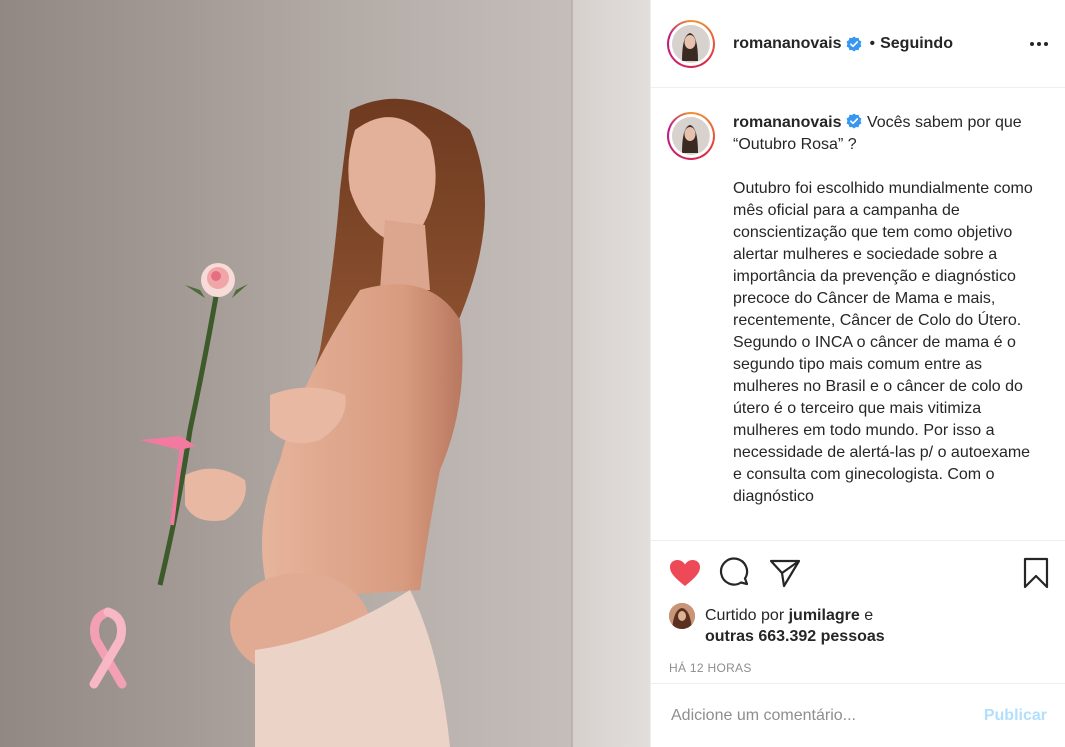  What do you see at coordinates (869, 615) in the screenshot?
I see `likes-conjunction: e` at bounding box center [869, 615].